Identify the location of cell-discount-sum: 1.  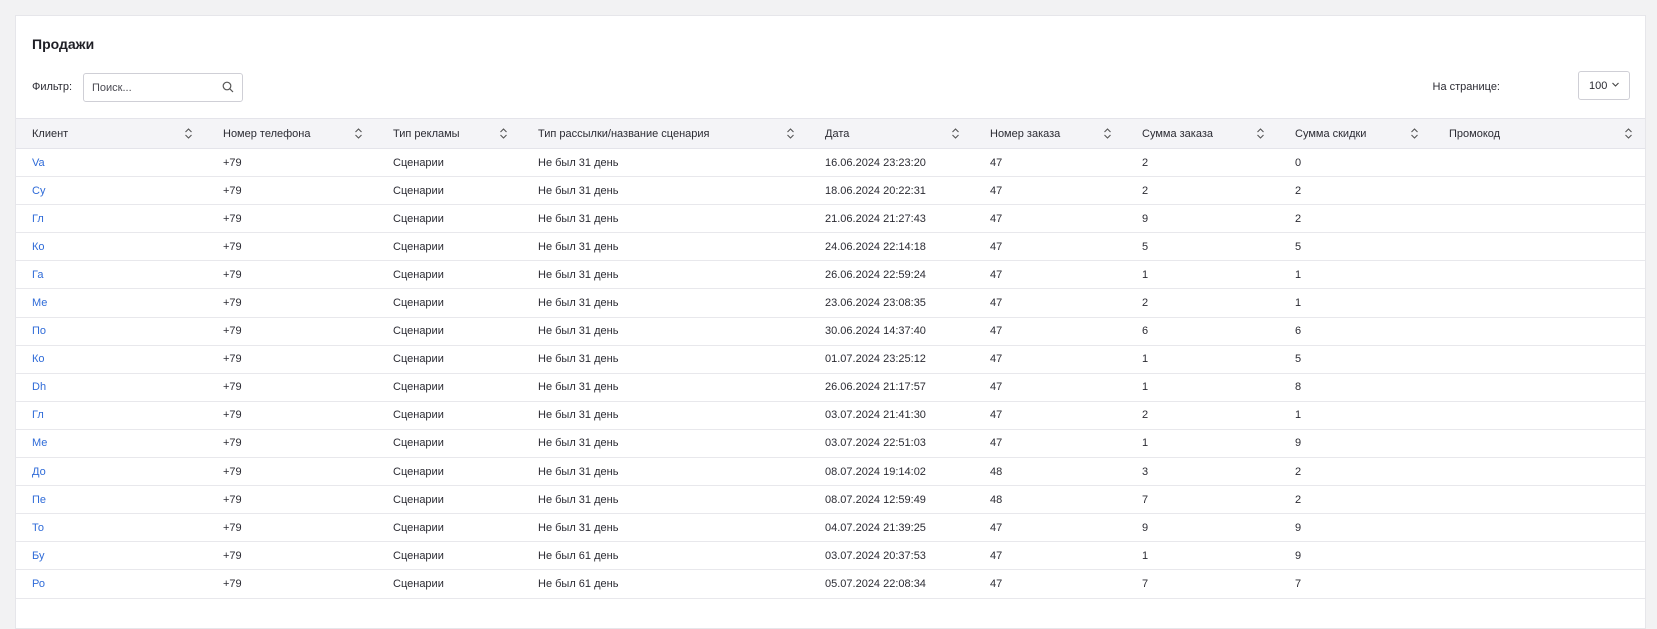
(1356, 415).